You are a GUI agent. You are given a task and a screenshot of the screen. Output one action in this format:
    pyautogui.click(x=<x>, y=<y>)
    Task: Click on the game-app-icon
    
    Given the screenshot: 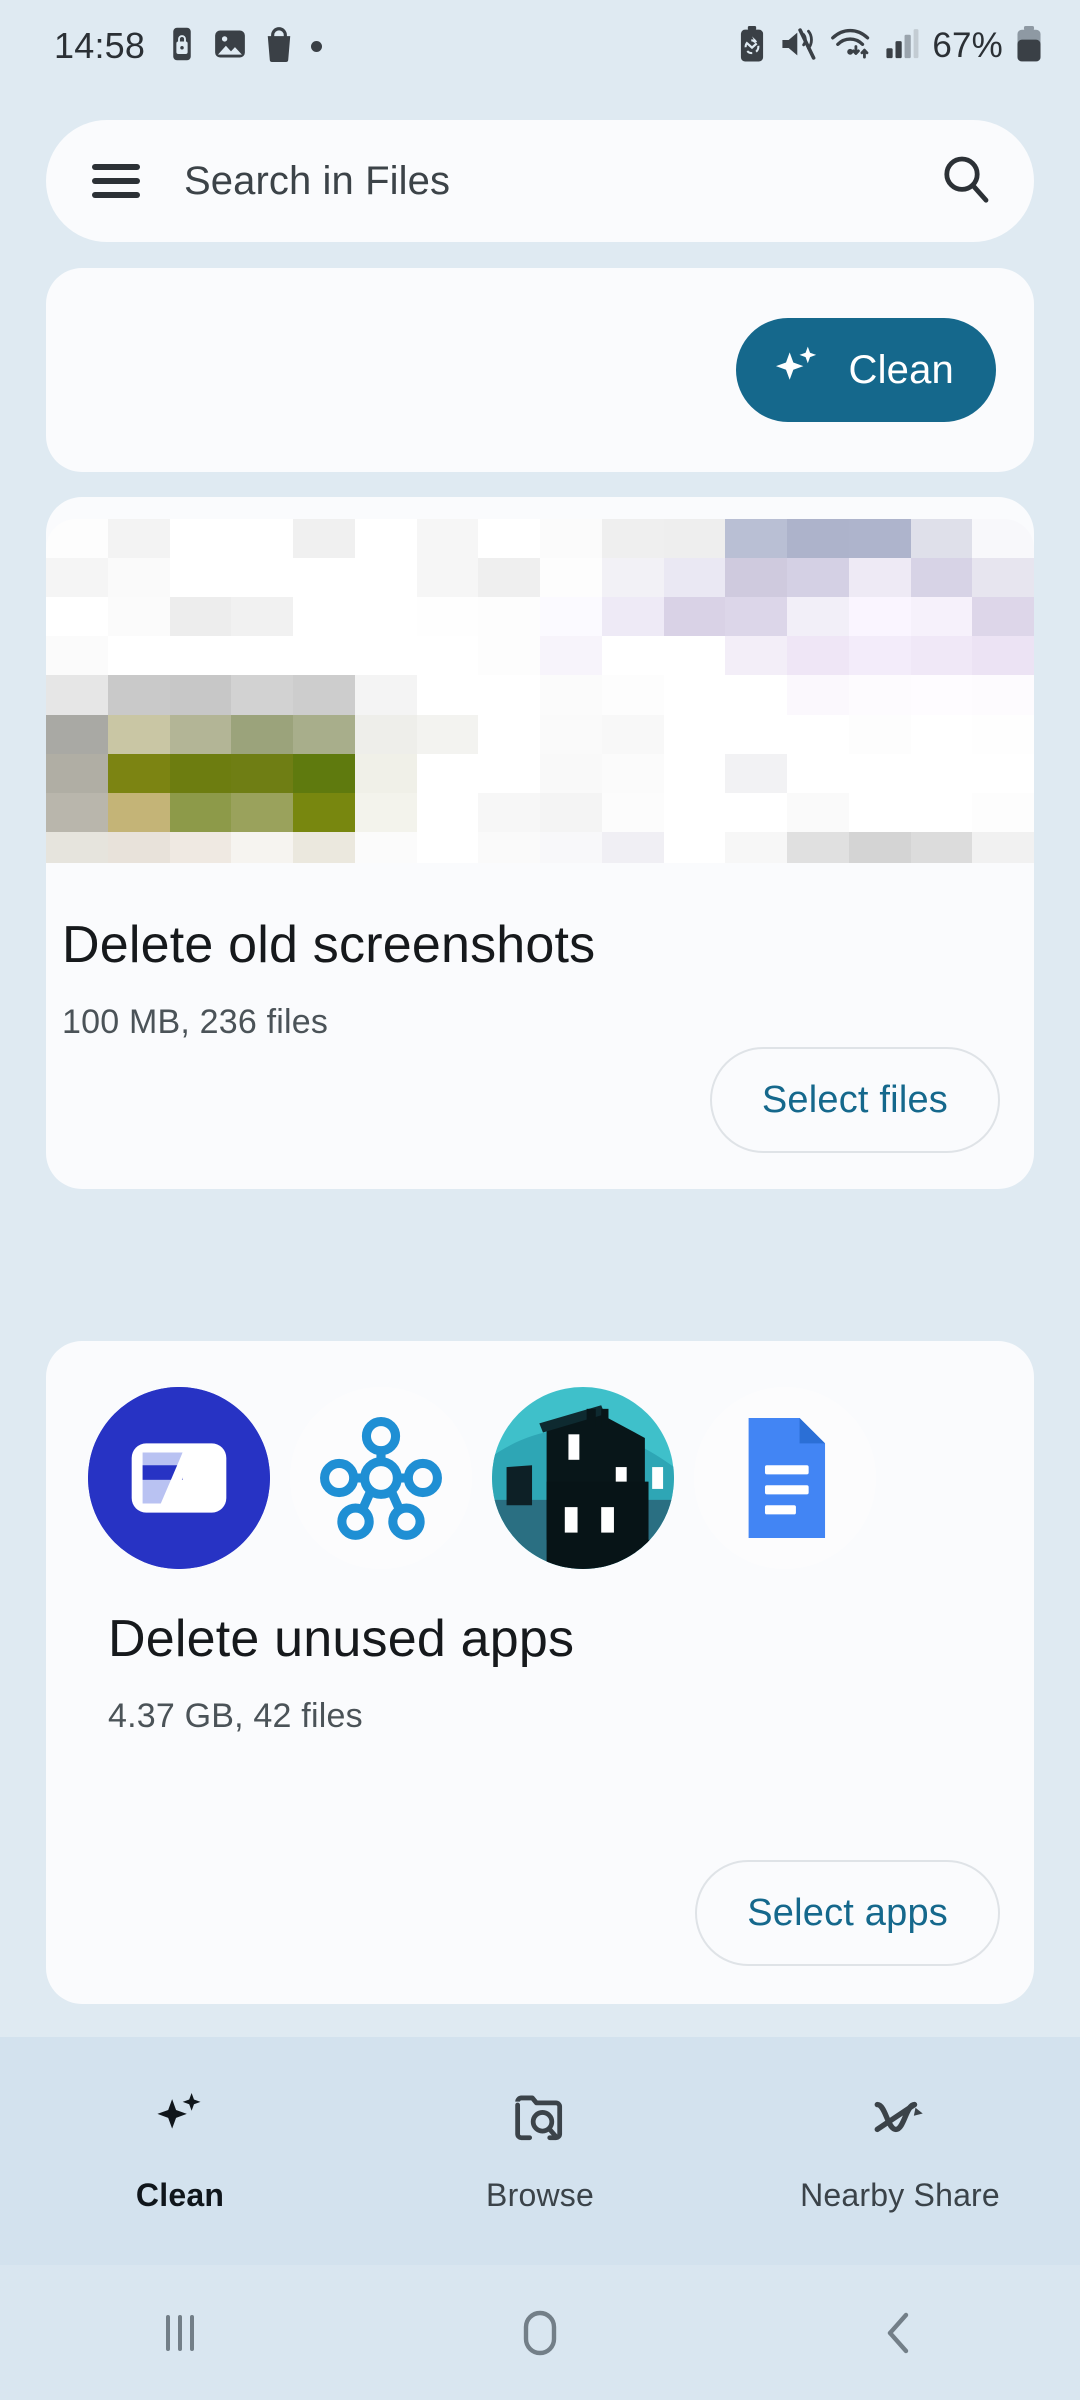 What is the action you would take?
    pyautogui.click(x=583, y=1478)
    